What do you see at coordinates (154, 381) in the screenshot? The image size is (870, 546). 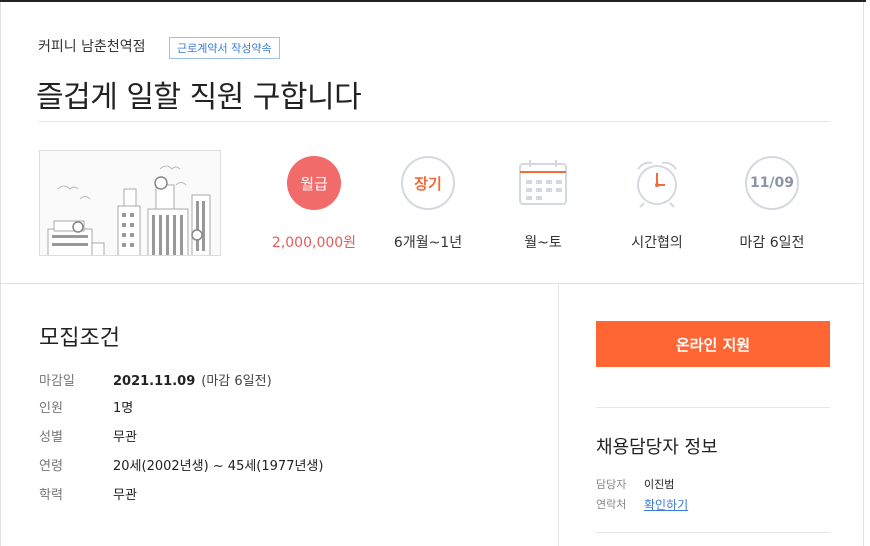 I see `requirement-value: 2021.11.09` at bounding box center [154, 381].